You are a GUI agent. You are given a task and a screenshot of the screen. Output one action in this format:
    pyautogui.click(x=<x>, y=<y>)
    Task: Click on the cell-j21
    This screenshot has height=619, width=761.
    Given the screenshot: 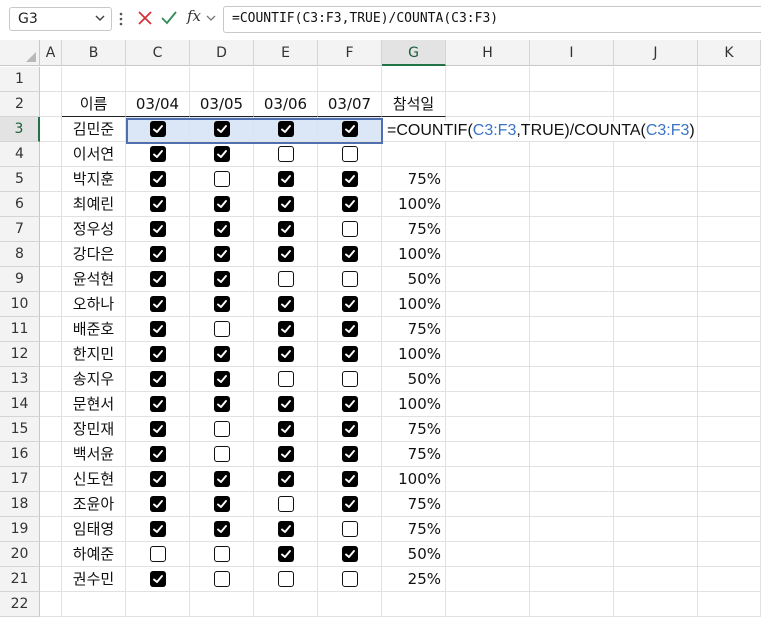 What is the action you would take?
    pyautogui.click(x=656, y=579)
    